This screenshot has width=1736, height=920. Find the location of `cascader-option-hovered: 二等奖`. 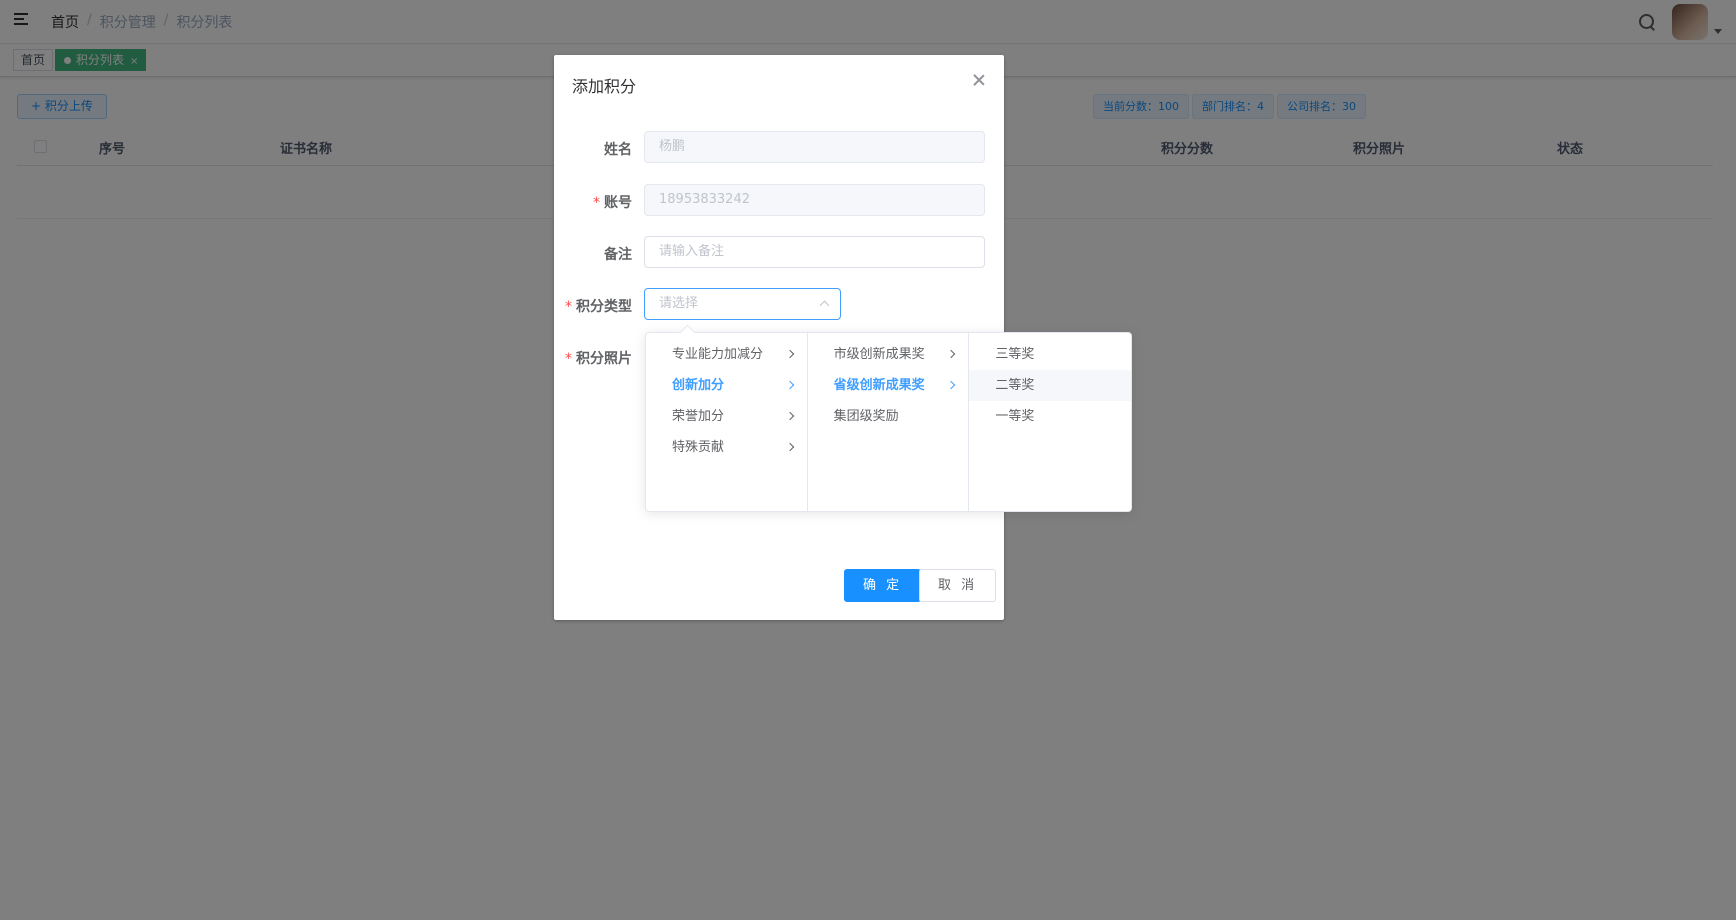

cascader-option-hovered: 二等奖 is located at coordinates (1050, 385).